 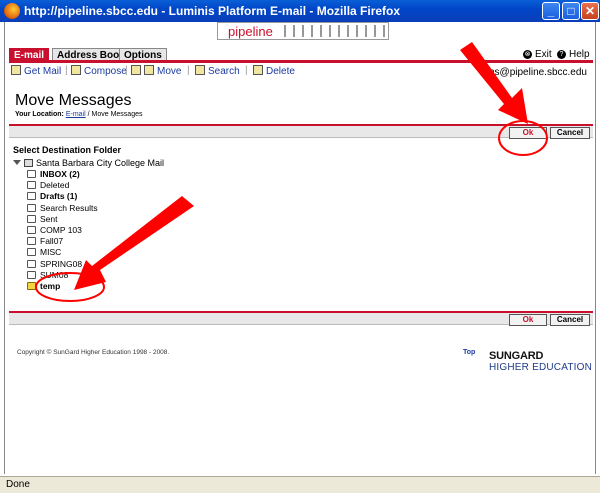 I want to click on folder-item: Deleted, so click(x=48, y=185).